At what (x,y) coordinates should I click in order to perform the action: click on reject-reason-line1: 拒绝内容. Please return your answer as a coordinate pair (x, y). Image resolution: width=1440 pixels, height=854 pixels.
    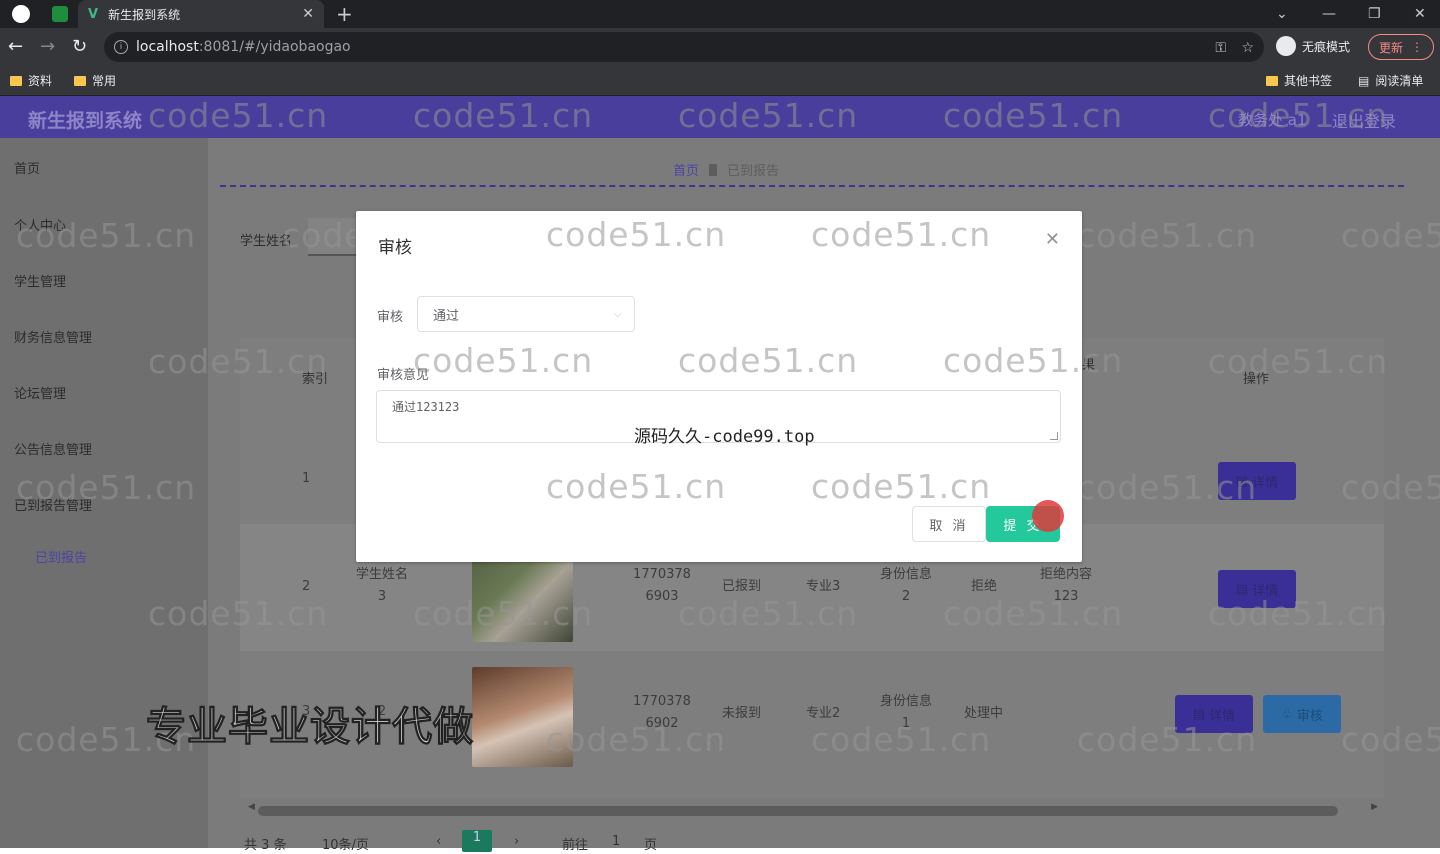
    Looking at the image, I should click on (1065, 574).